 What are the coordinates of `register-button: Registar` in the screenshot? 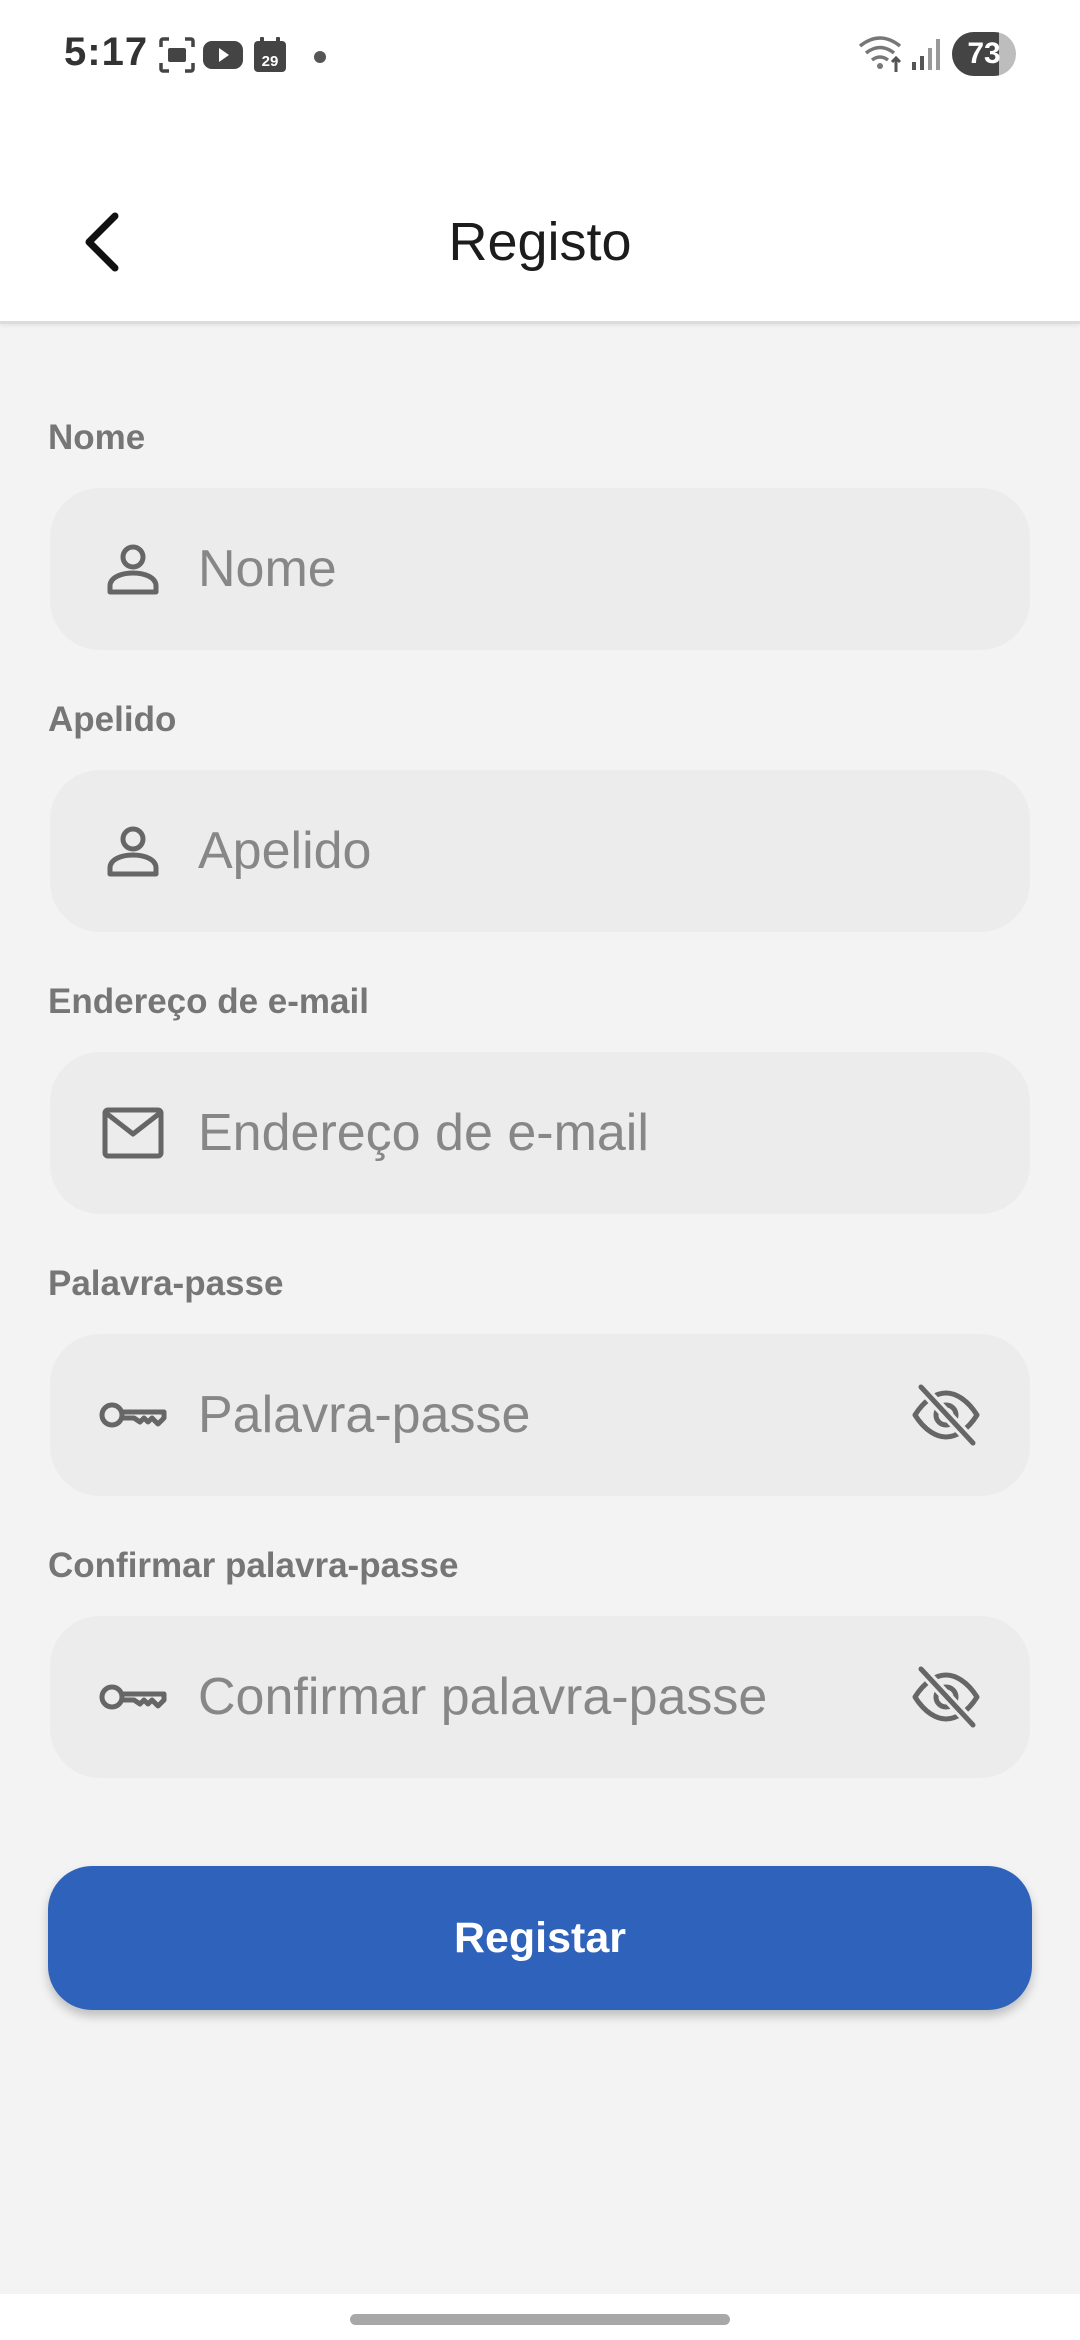 It's located at (540, 1938).